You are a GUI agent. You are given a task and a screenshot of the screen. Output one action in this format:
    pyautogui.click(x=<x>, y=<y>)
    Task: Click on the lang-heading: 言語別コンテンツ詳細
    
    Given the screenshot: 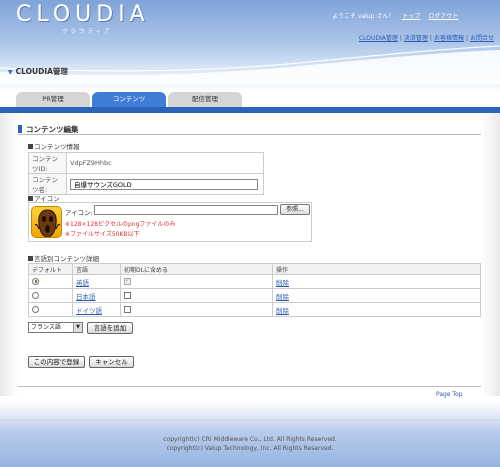 What is the action you would take?
    pyautogui.click(x=63, y=258)
    